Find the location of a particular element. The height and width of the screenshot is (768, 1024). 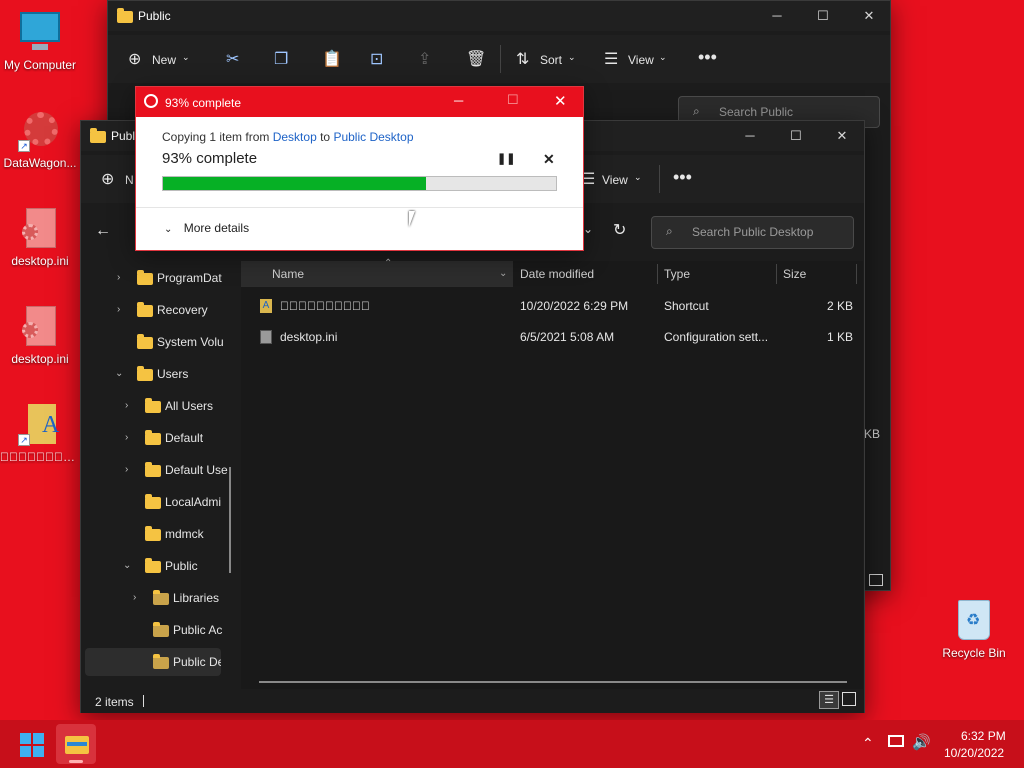

paste-icon: 📋 is located at coordinates (332, 59).